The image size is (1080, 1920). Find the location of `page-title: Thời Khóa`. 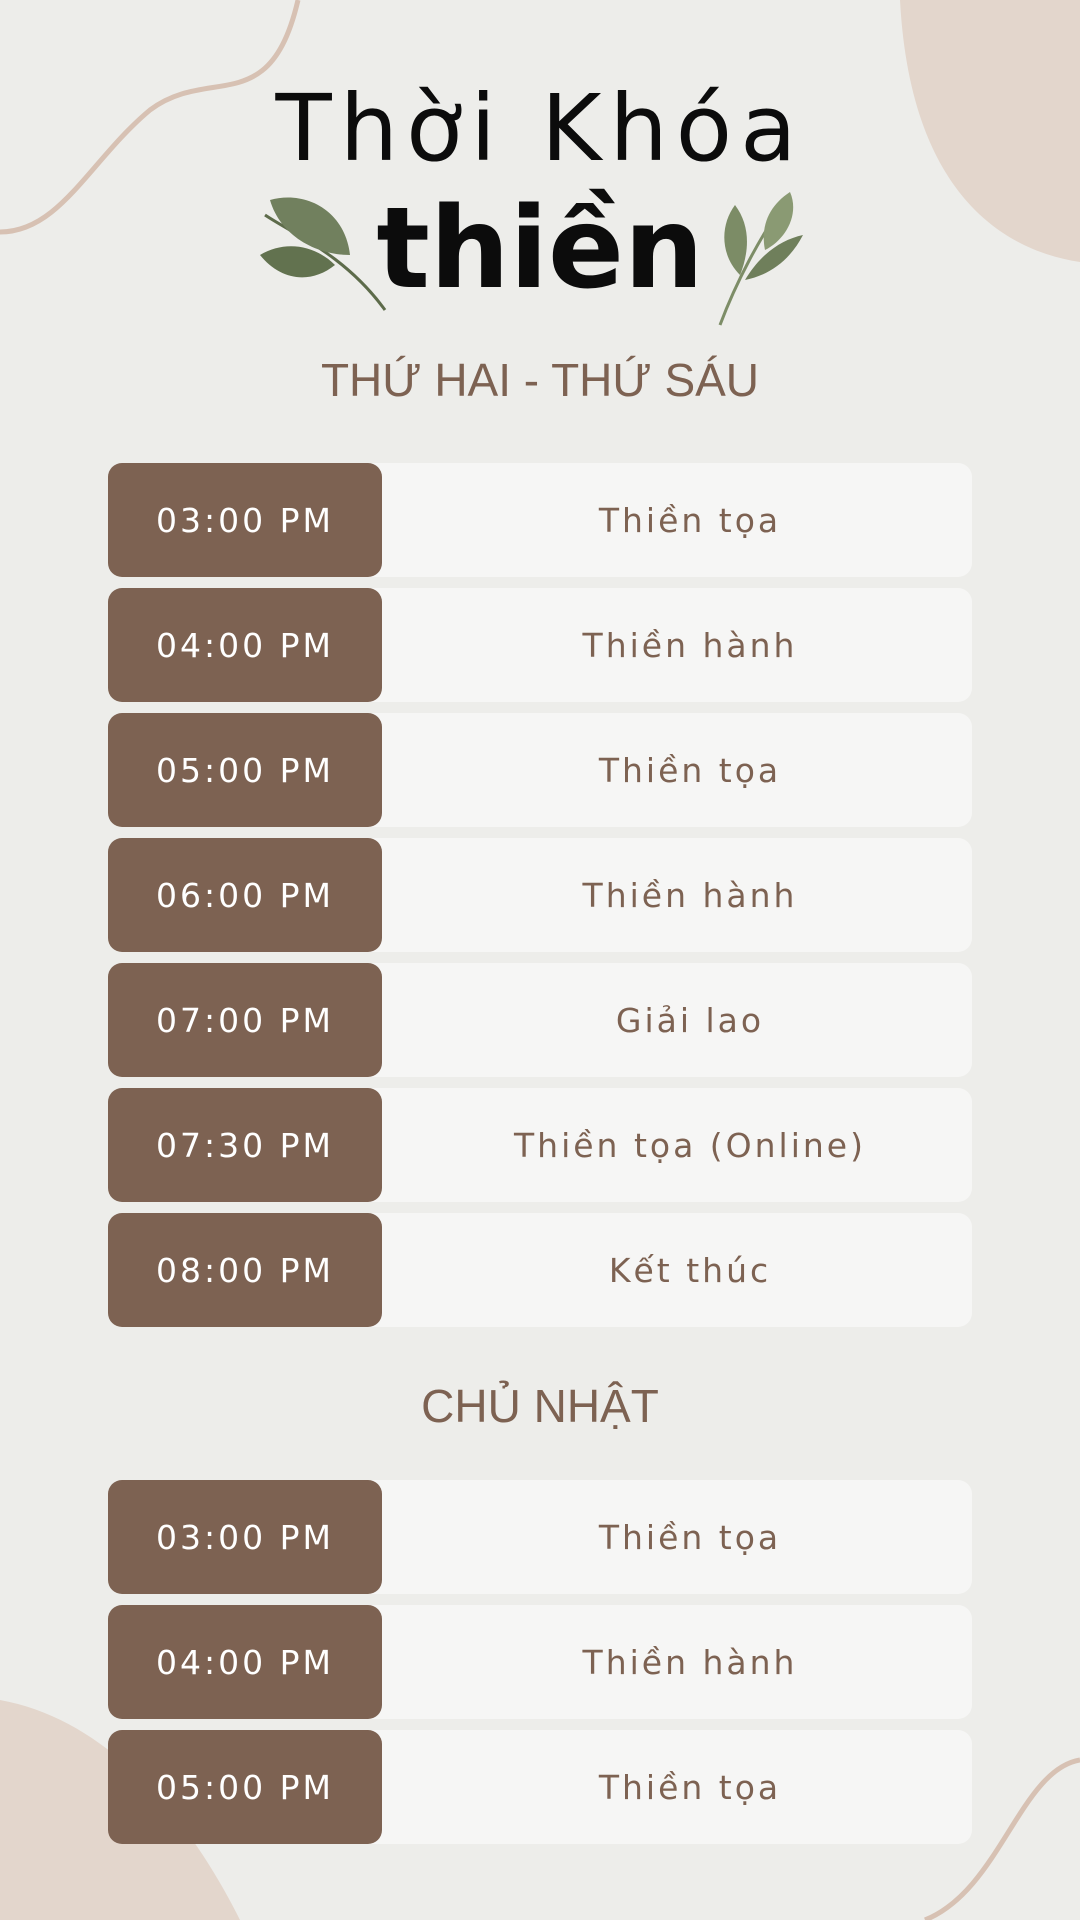

page-title: Thời Khóa is located at coordinates (540, 128).